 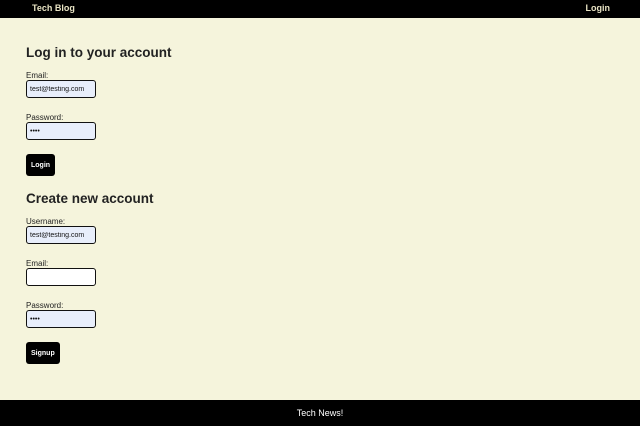 I want to click on login-email-label: Email:, so click(x=37, y=75).